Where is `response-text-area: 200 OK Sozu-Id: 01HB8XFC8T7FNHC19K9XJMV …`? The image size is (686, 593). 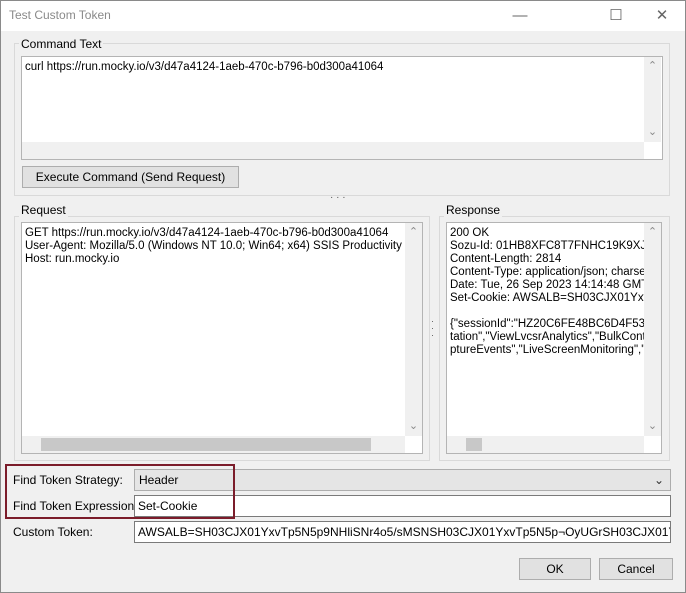
response-text-area: 200 OK Sozu-Id: 01HB8XFC8T7FNHC19K9XJMV … is located at coordinates (554, 338).